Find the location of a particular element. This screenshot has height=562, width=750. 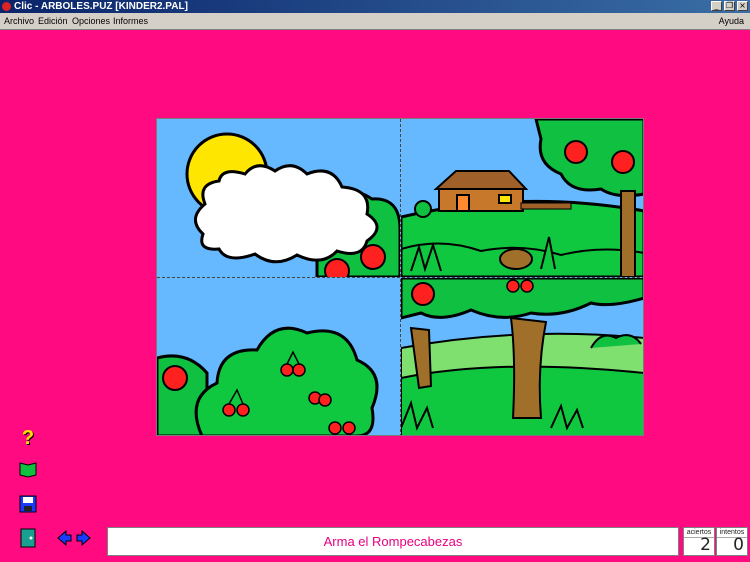

door-icon is located at coordinates (28, 538).